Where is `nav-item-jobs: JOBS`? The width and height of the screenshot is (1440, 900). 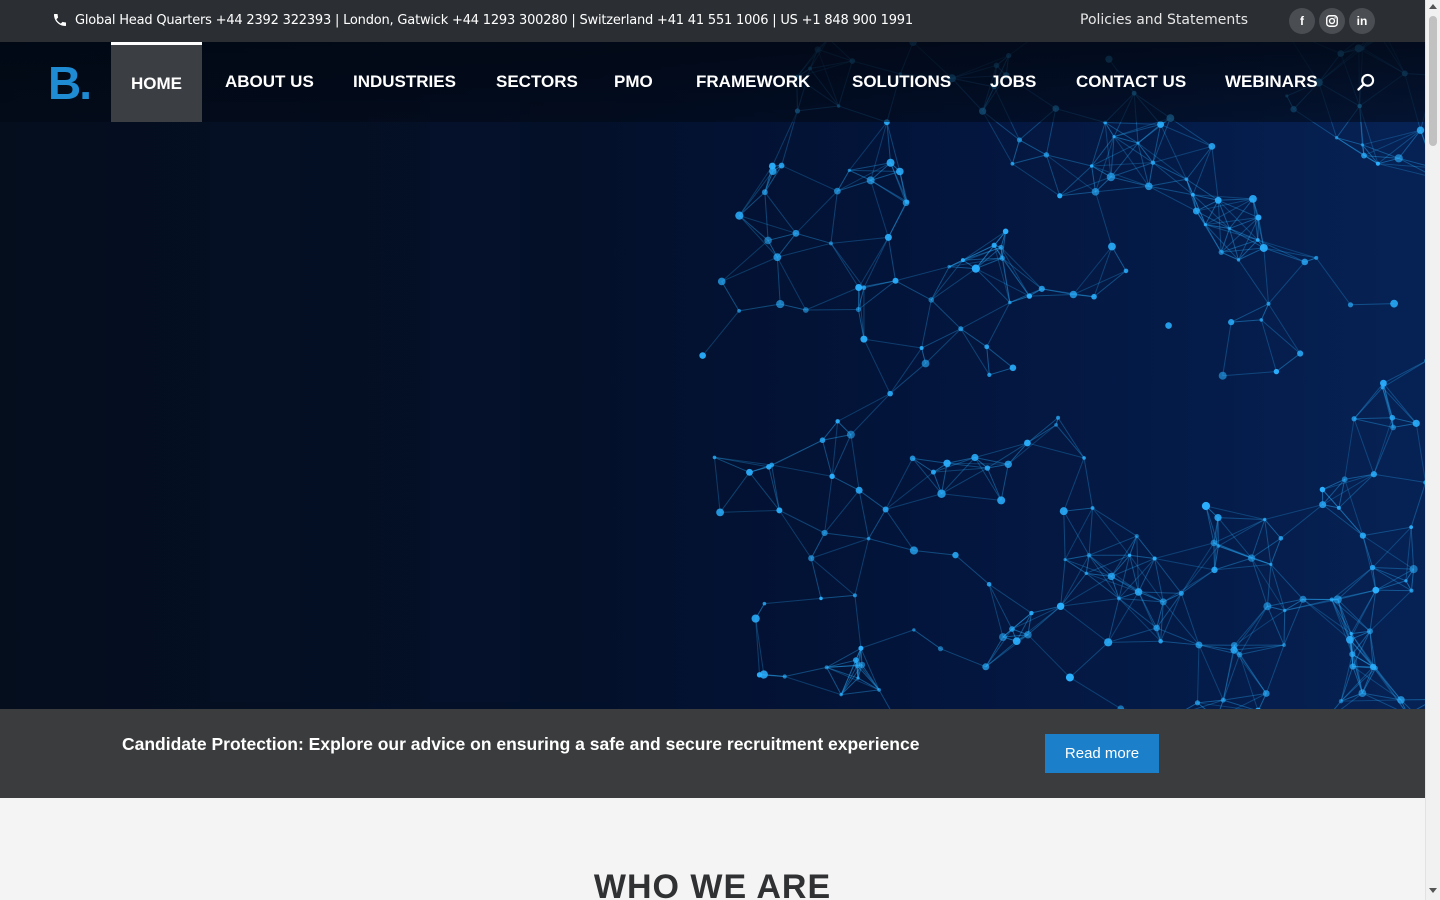
nav-item-jobs: JOBS is located at coordinates (1013, 82).